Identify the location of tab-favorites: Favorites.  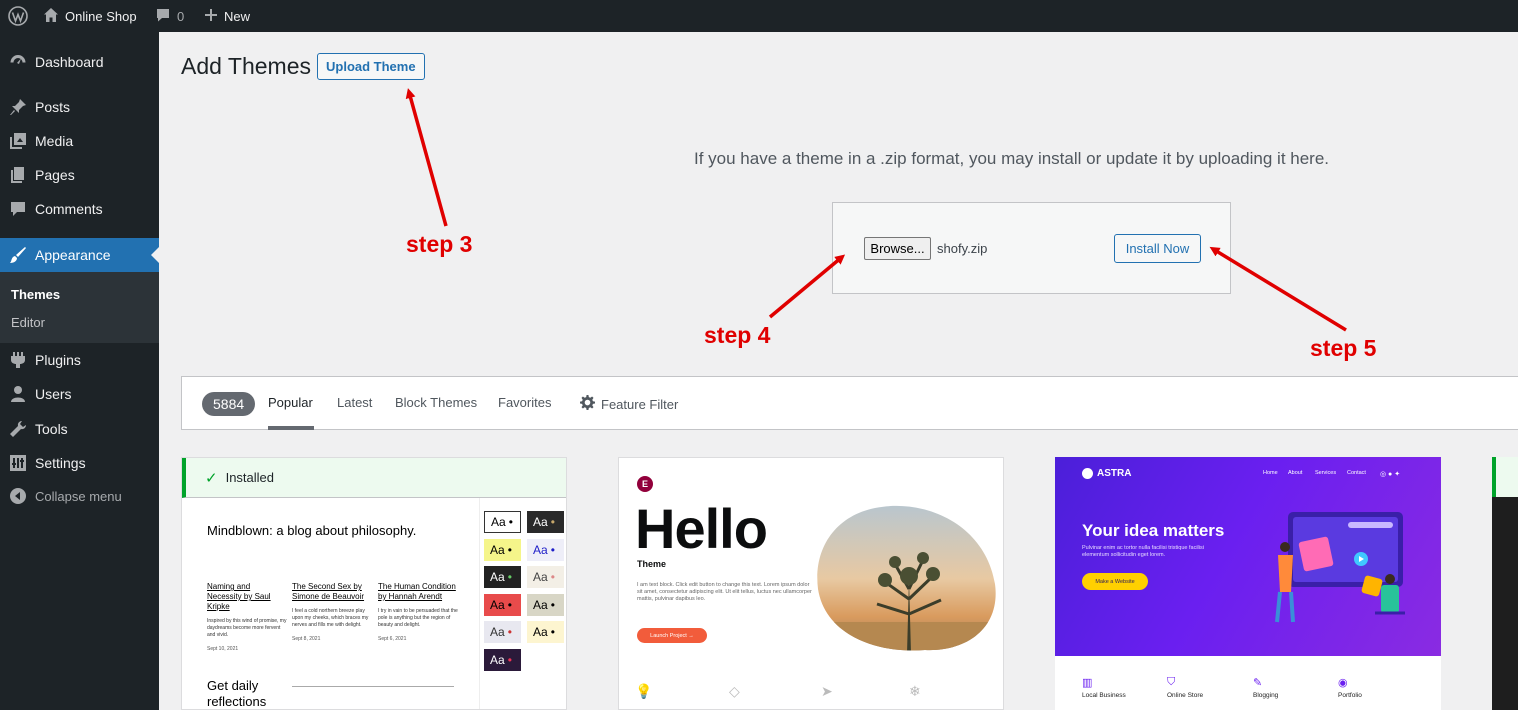
(524, 402).